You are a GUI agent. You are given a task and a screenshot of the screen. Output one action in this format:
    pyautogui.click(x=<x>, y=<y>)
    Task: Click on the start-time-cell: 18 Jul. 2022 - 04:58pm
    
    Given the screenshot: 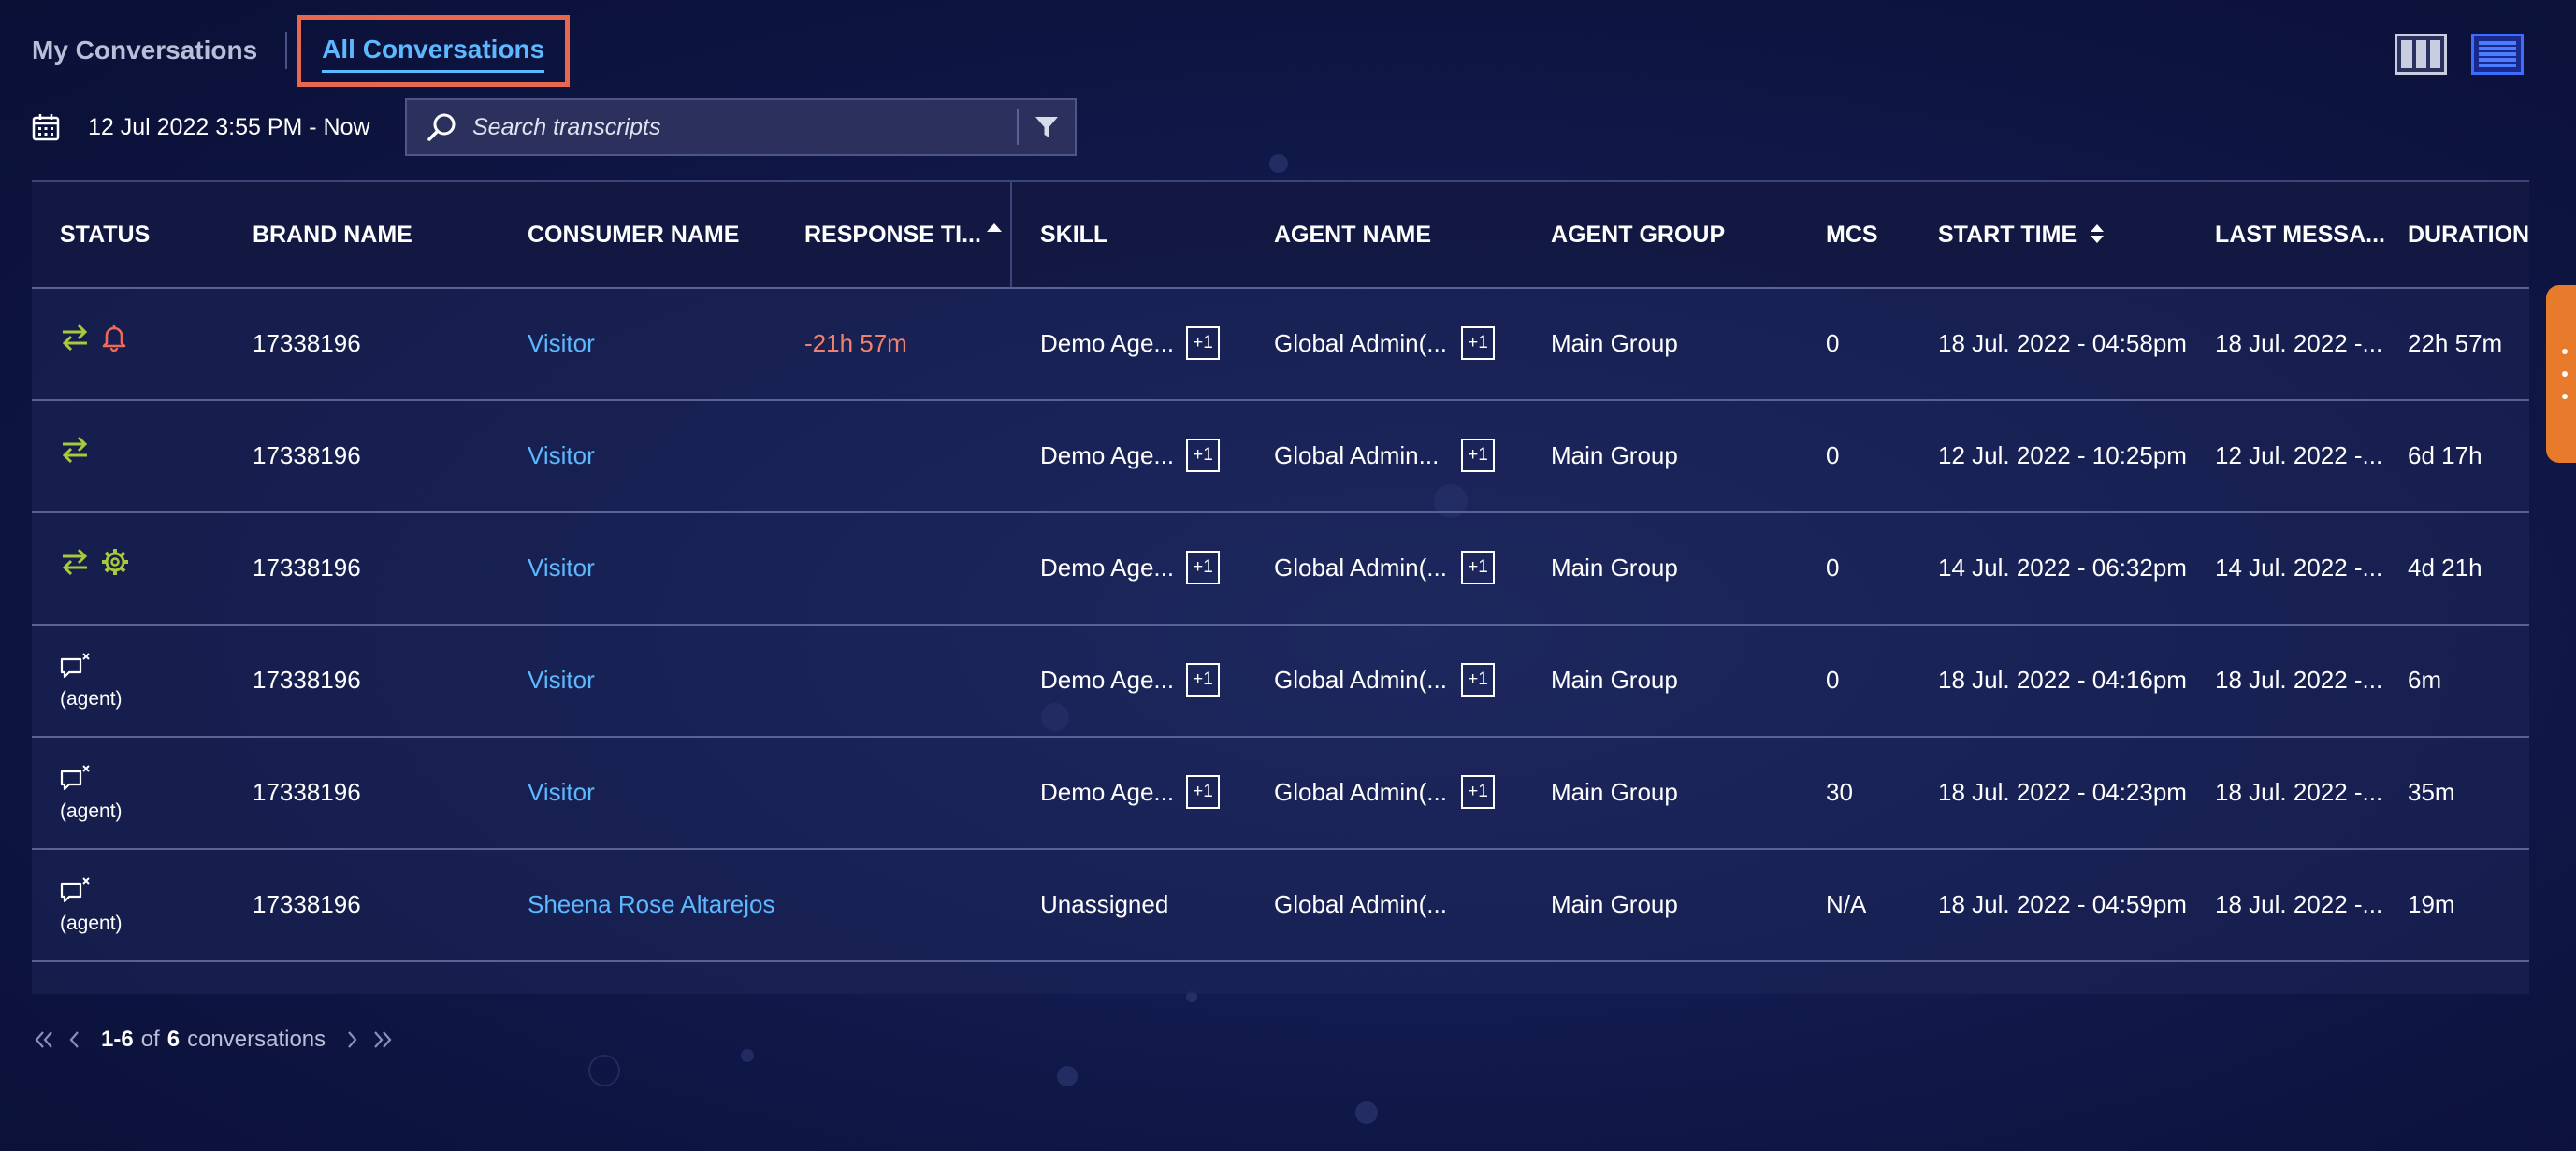 What is the action you would take?
    pyautogui.click(x=2062, y=343)
    